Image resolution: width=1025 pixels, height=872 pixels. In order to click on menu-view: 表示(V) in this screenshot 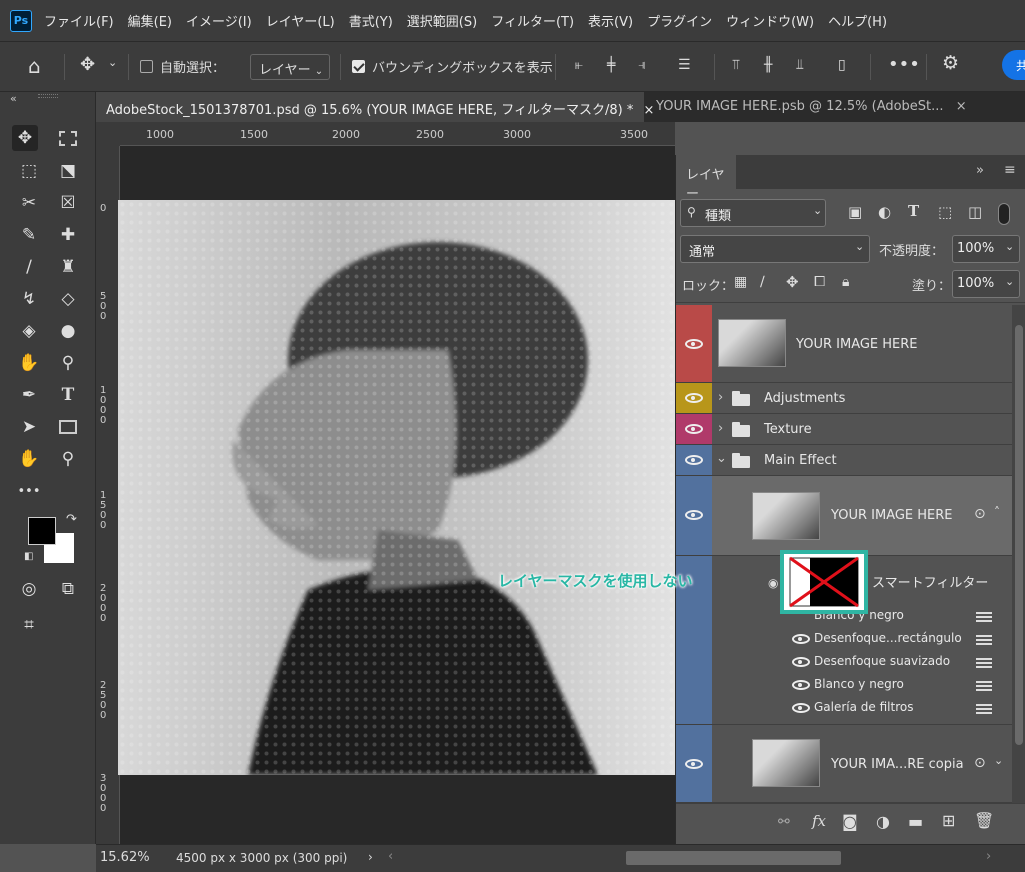, I will do `click(610, 20)`.